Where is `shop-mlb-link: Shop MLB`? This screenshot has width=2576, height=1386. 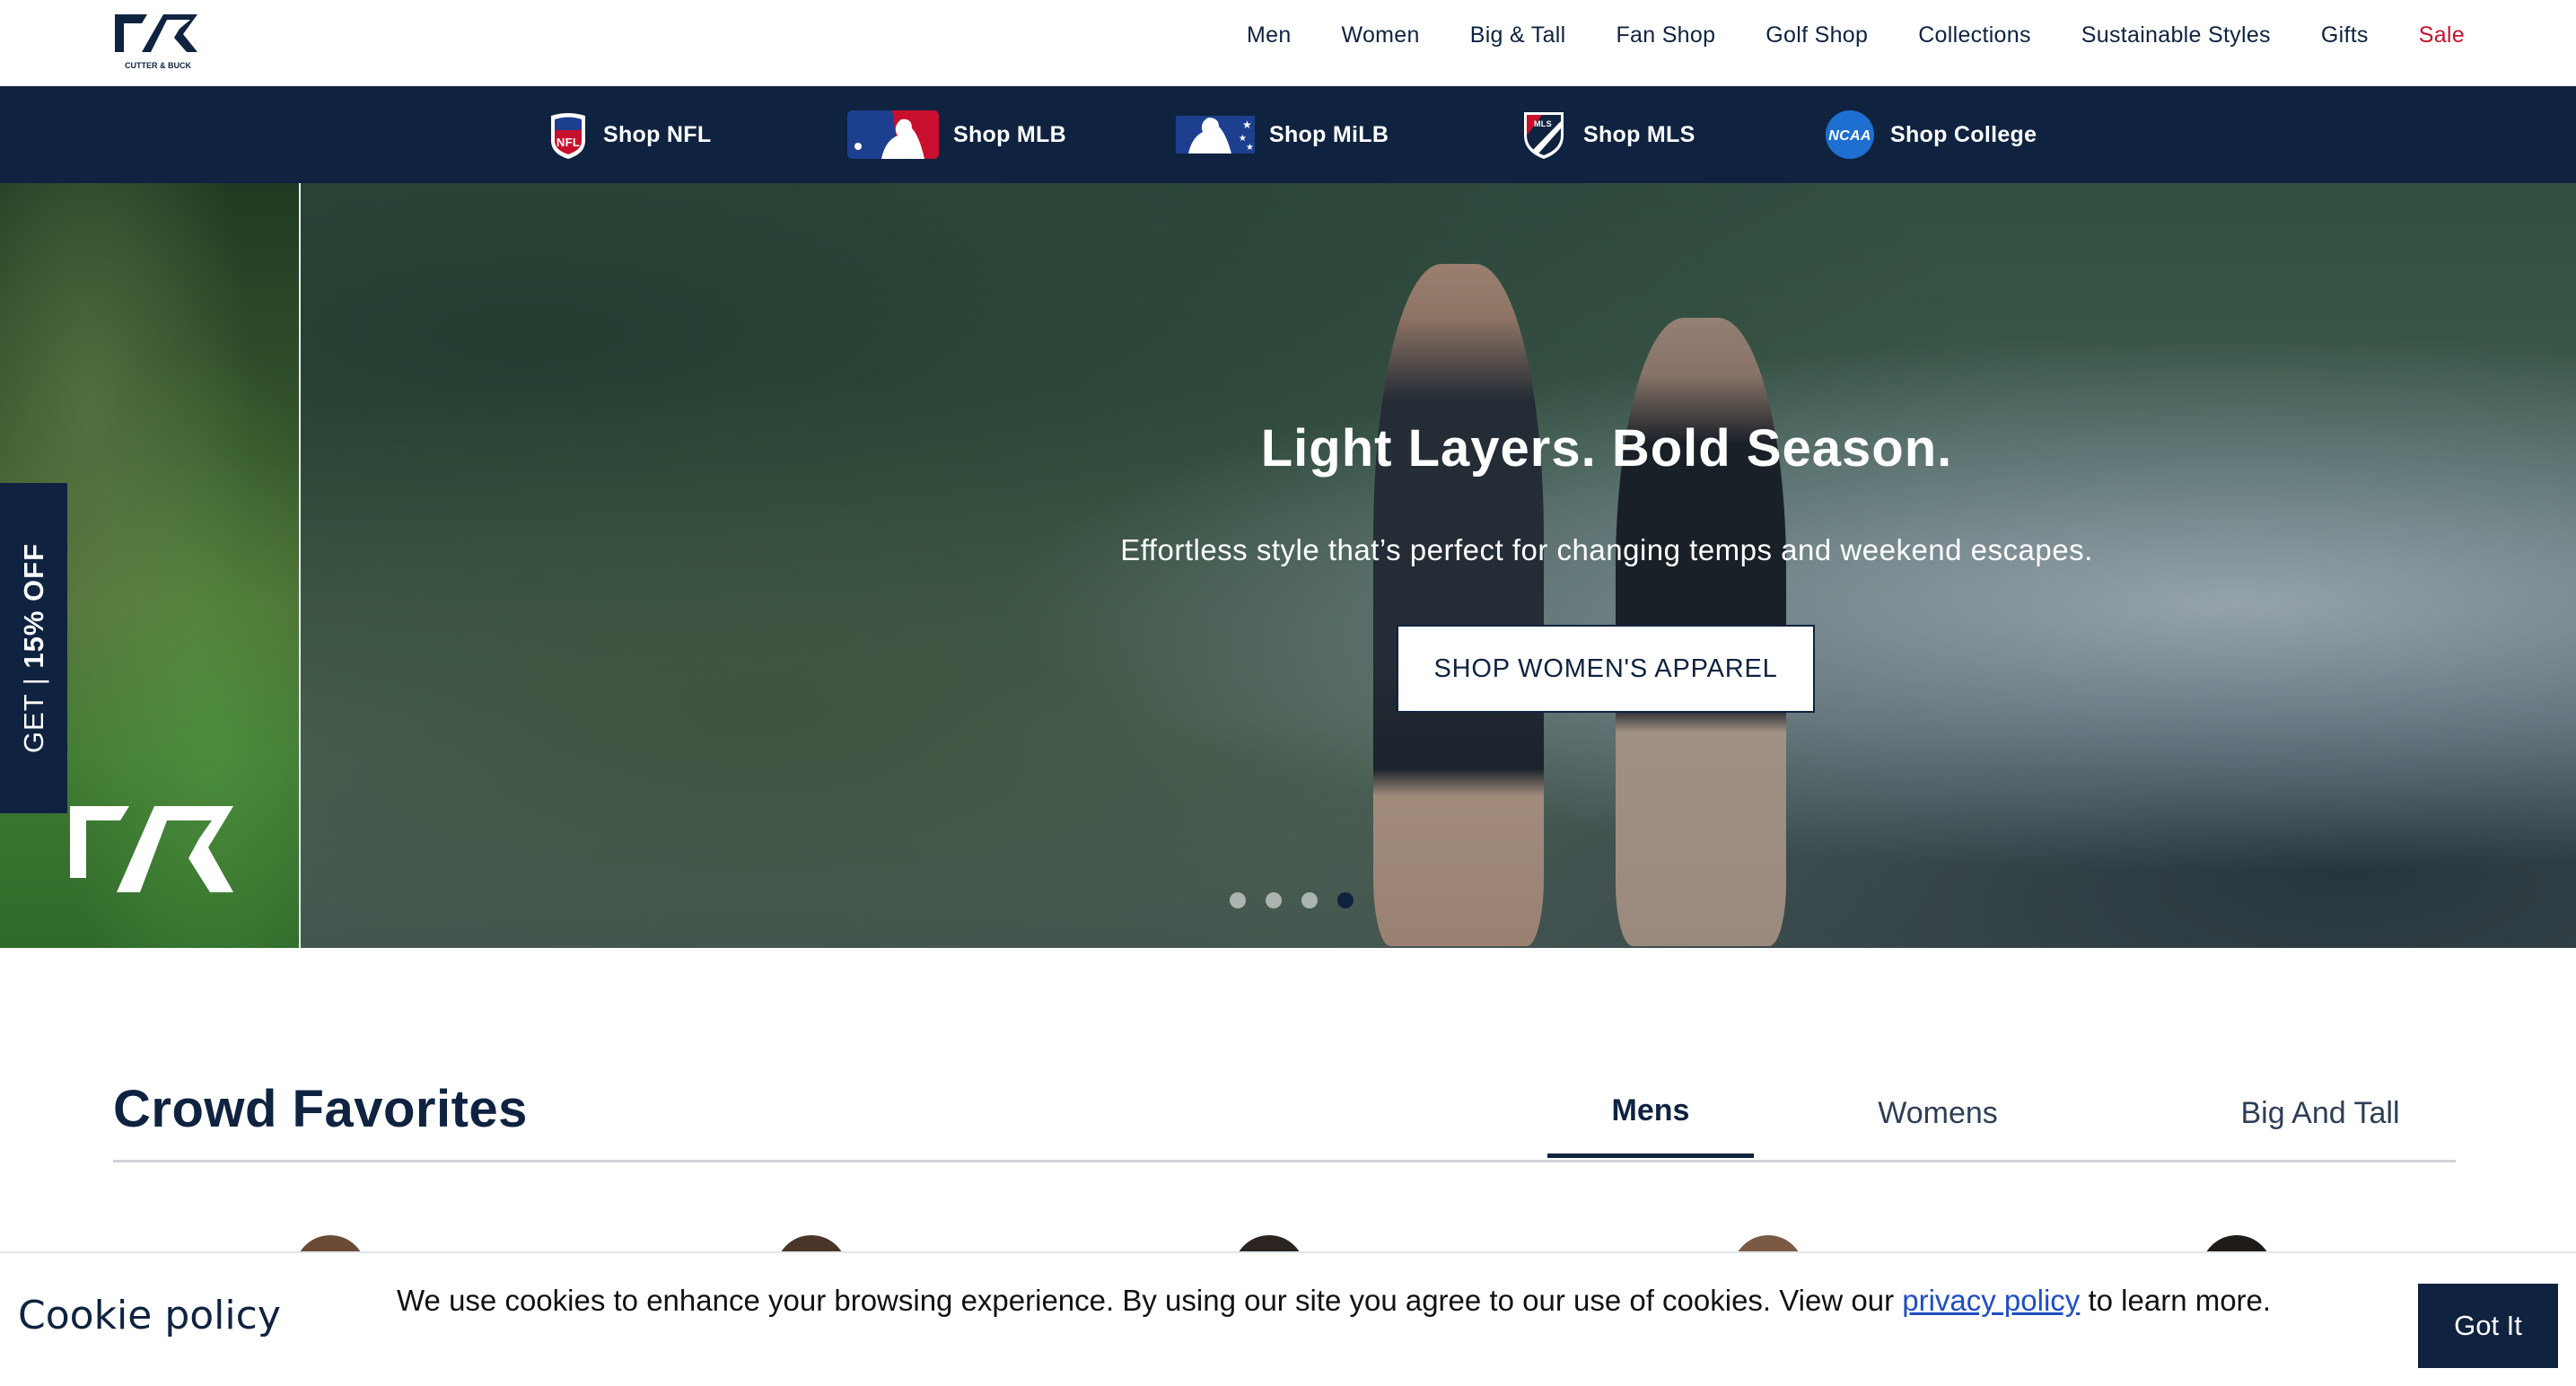
shop-mlb-link: Shop MLB is located at coordinates (956, 134).